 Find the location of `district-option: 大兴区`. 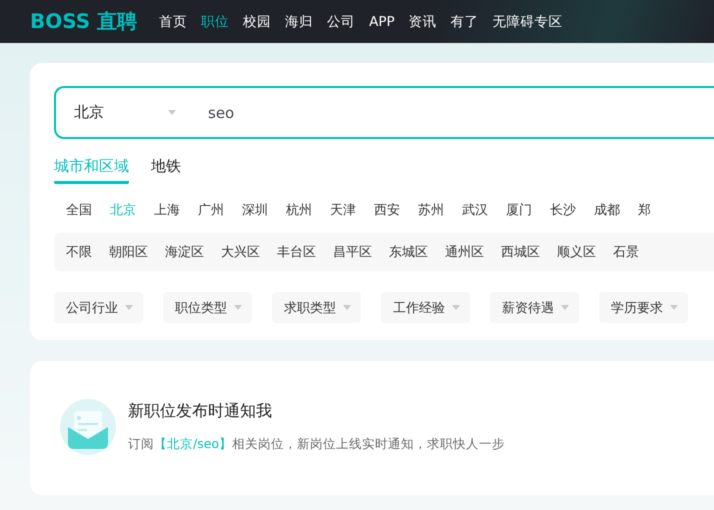

district-option: 大兴区 is located at coordinates (240, 252).